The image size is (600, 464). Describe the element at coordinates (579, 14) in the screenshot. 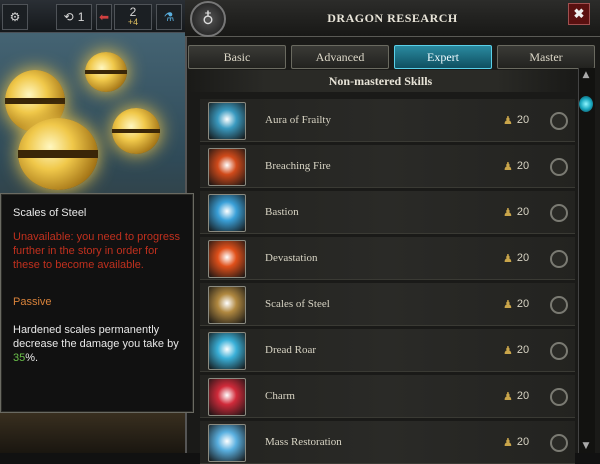

I see `close-button: ✖` at that location.